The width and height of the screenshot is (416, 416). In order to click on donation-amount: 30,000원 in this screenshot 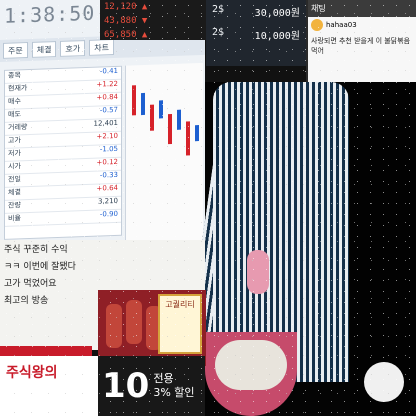, I will do `click(277, 13)`.